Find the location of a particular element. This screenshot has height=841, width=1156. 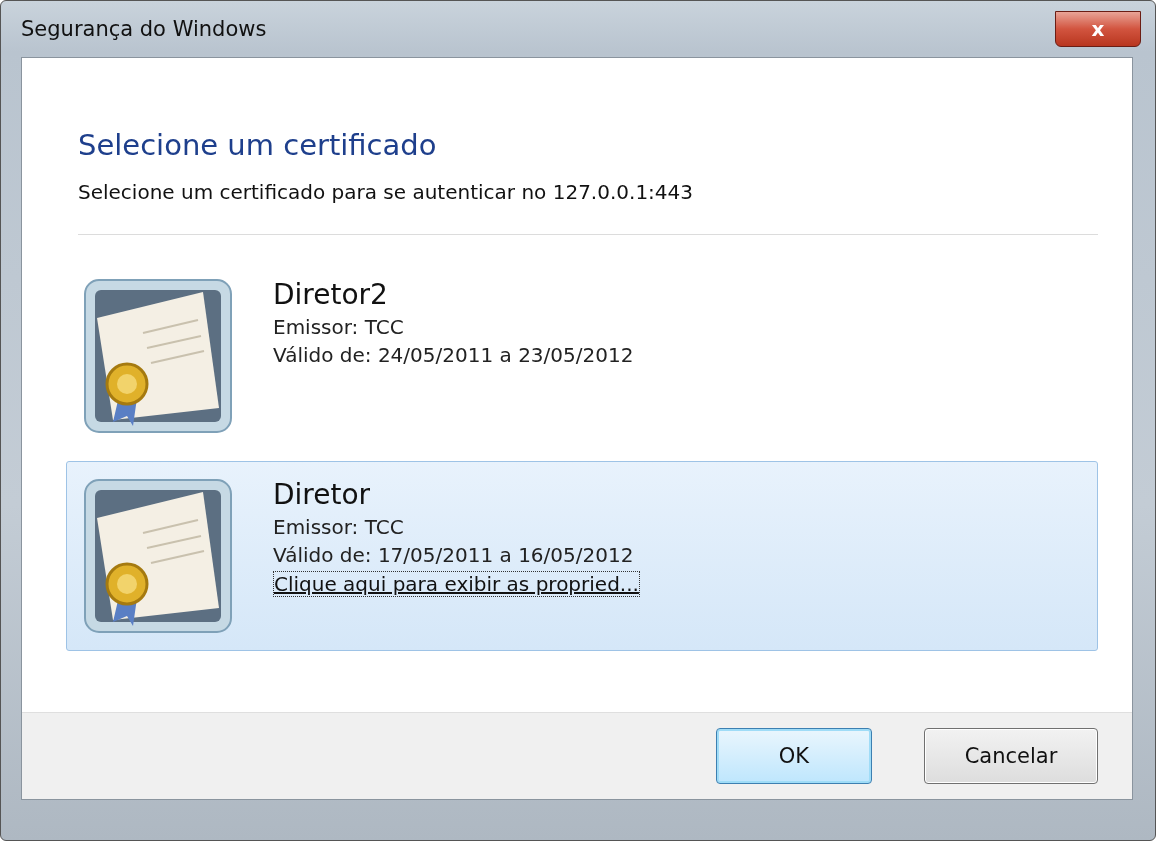

cancel-button: Cancelar is located at coordinates (1011, 756).